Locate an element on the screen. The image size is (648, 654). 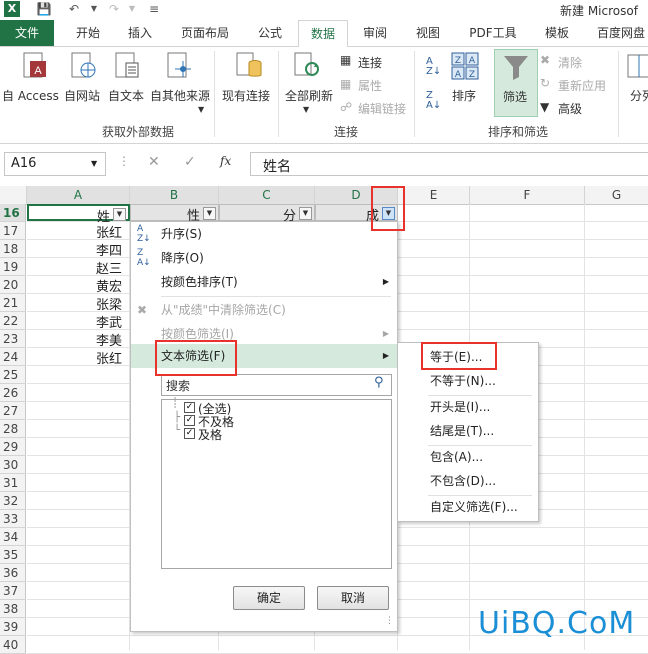
tab-data: 数据 is located at coordinates (323, 34).